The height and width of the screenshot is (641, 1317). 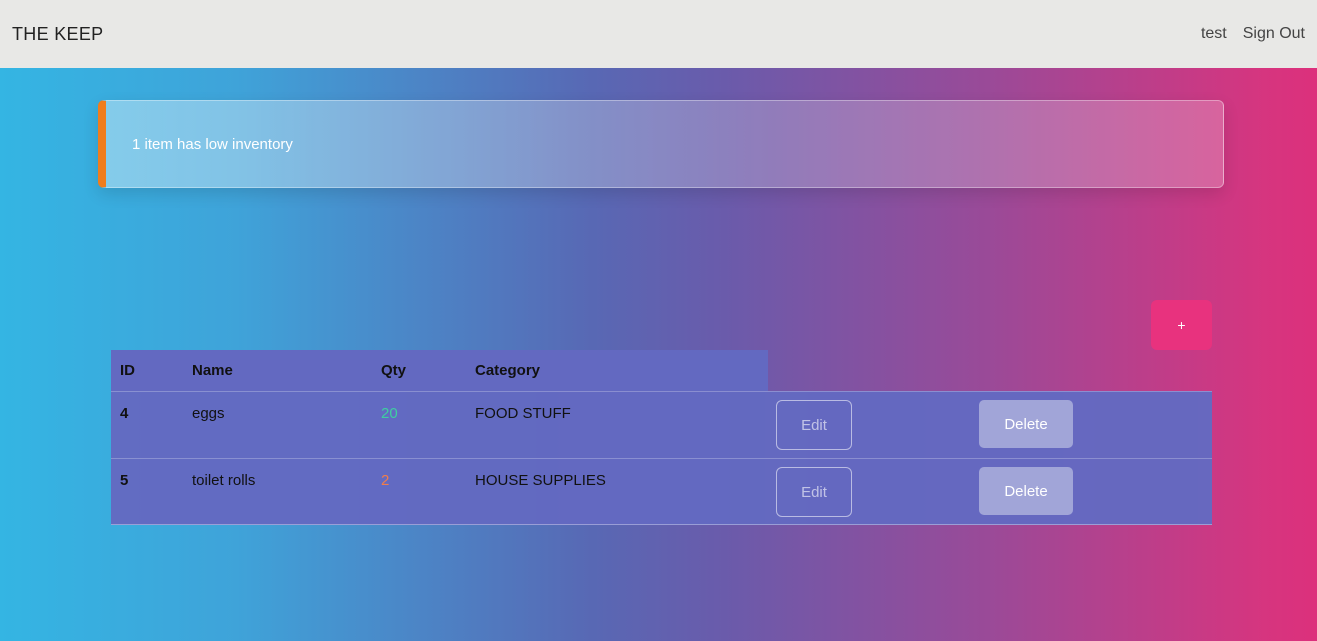 What do you see at coordinates (1214, 34) in the screenshot?
I see `user-link: test` at bounding box center [1214, 34].